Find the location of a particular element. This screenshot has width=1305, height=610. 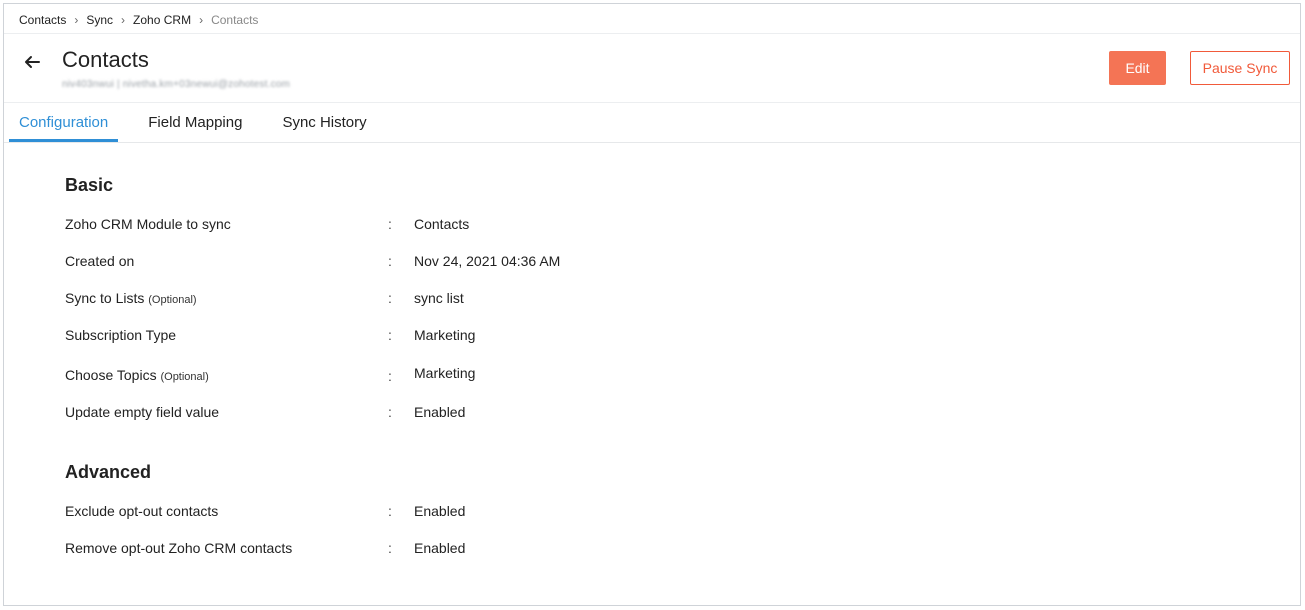

tab-sync-history: Sync History is located at coordinates (324, 122).